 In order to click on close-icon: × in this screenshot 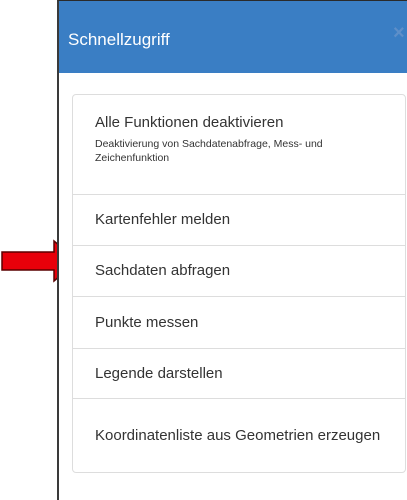, I will do `click(400, 33)`.